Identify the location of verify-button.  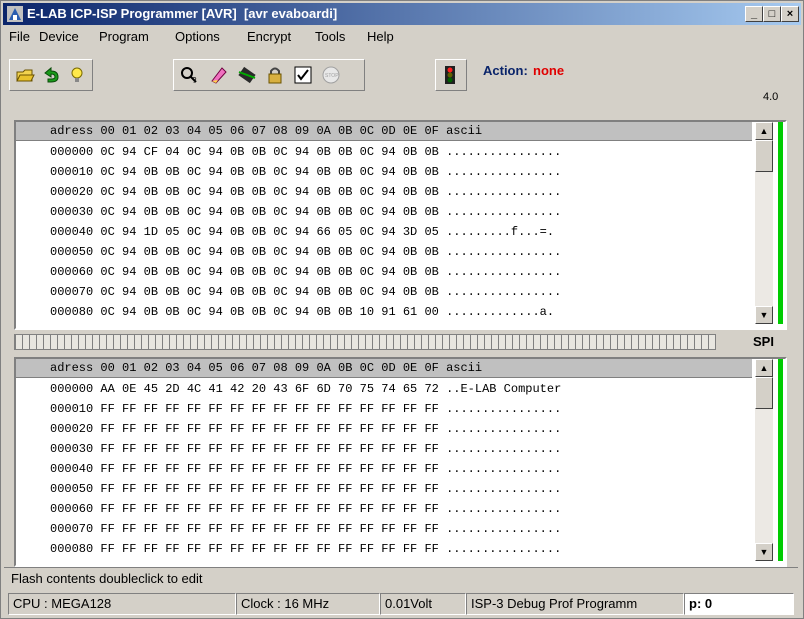
(303, 75).